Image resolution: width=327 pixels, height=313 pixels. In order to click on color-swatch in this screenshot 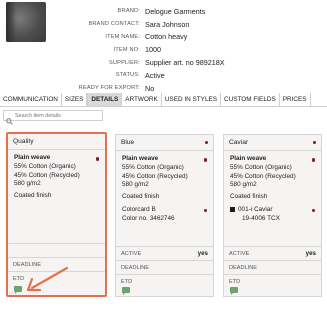, I will do `click(232, 209)`.